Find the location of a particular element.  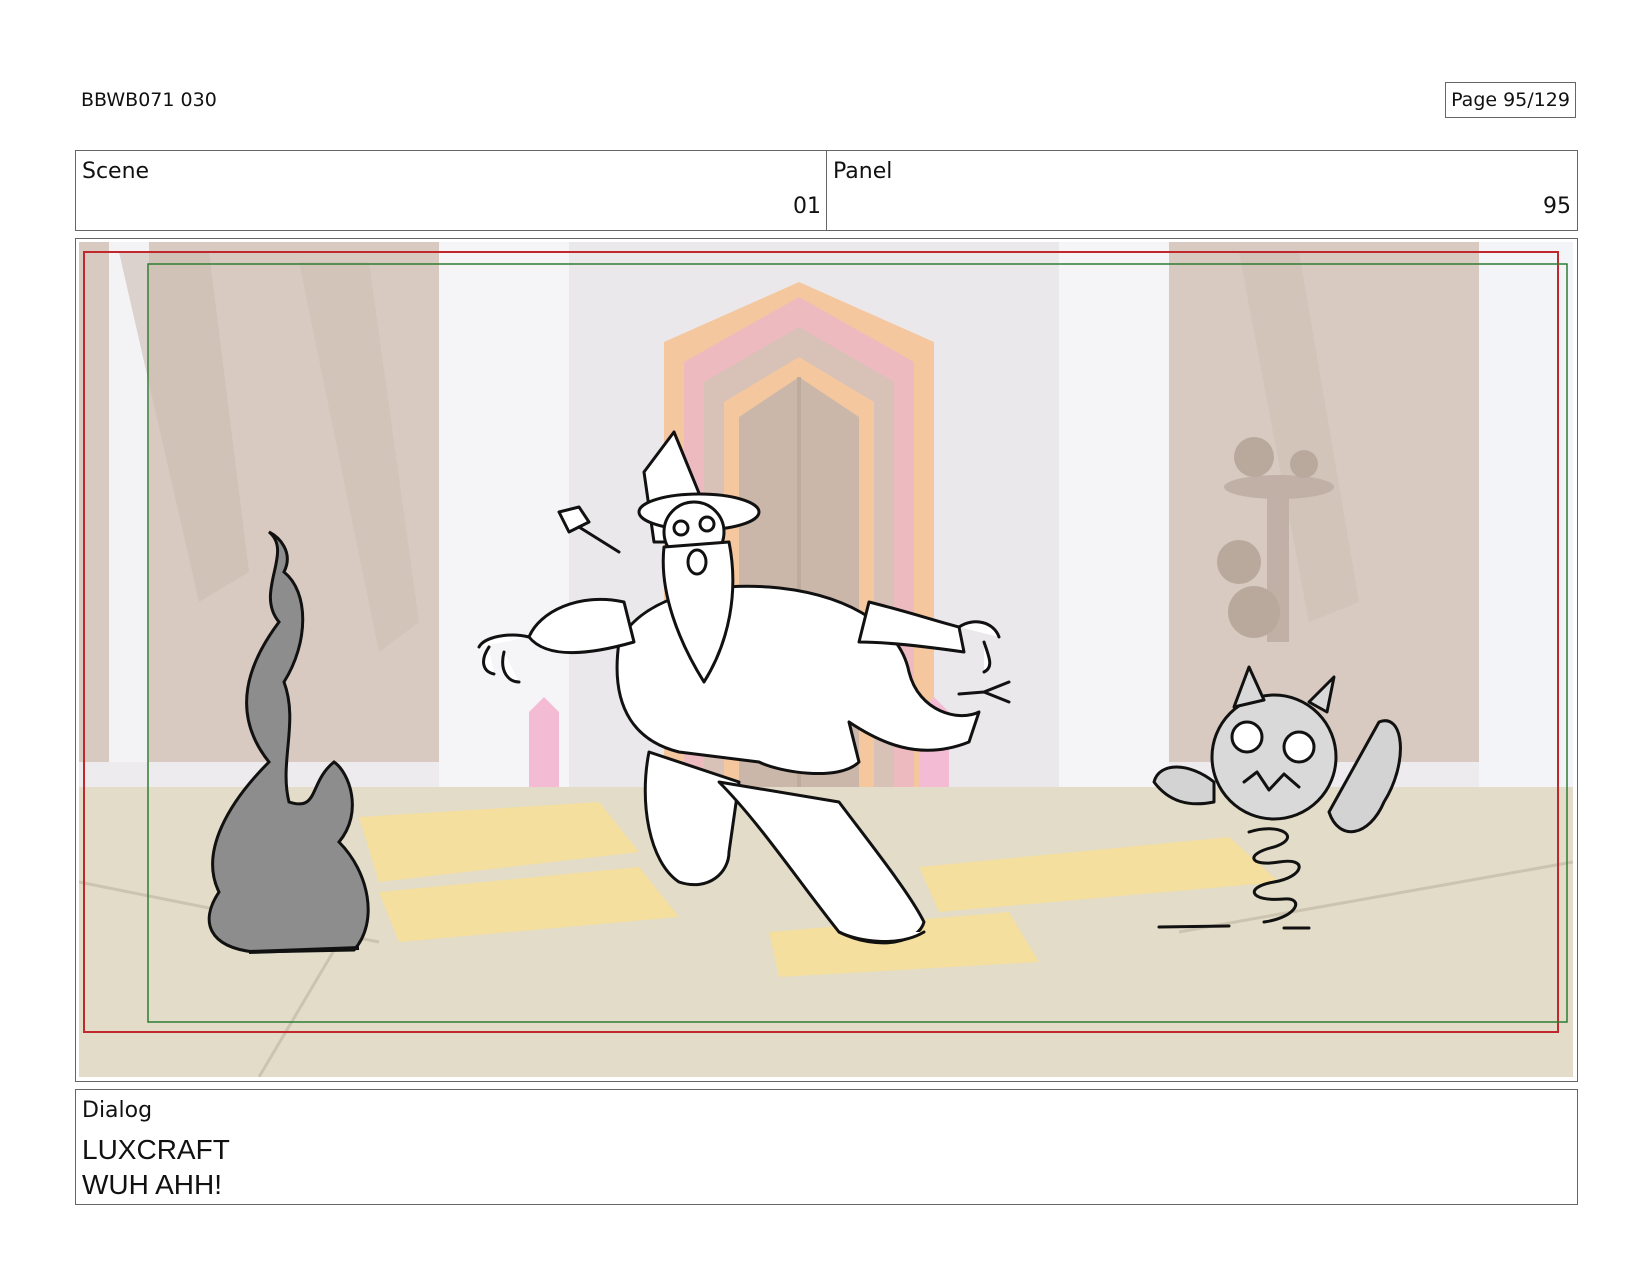

page-indicator: Page 95/129 is located at coordinates (1510, 100).